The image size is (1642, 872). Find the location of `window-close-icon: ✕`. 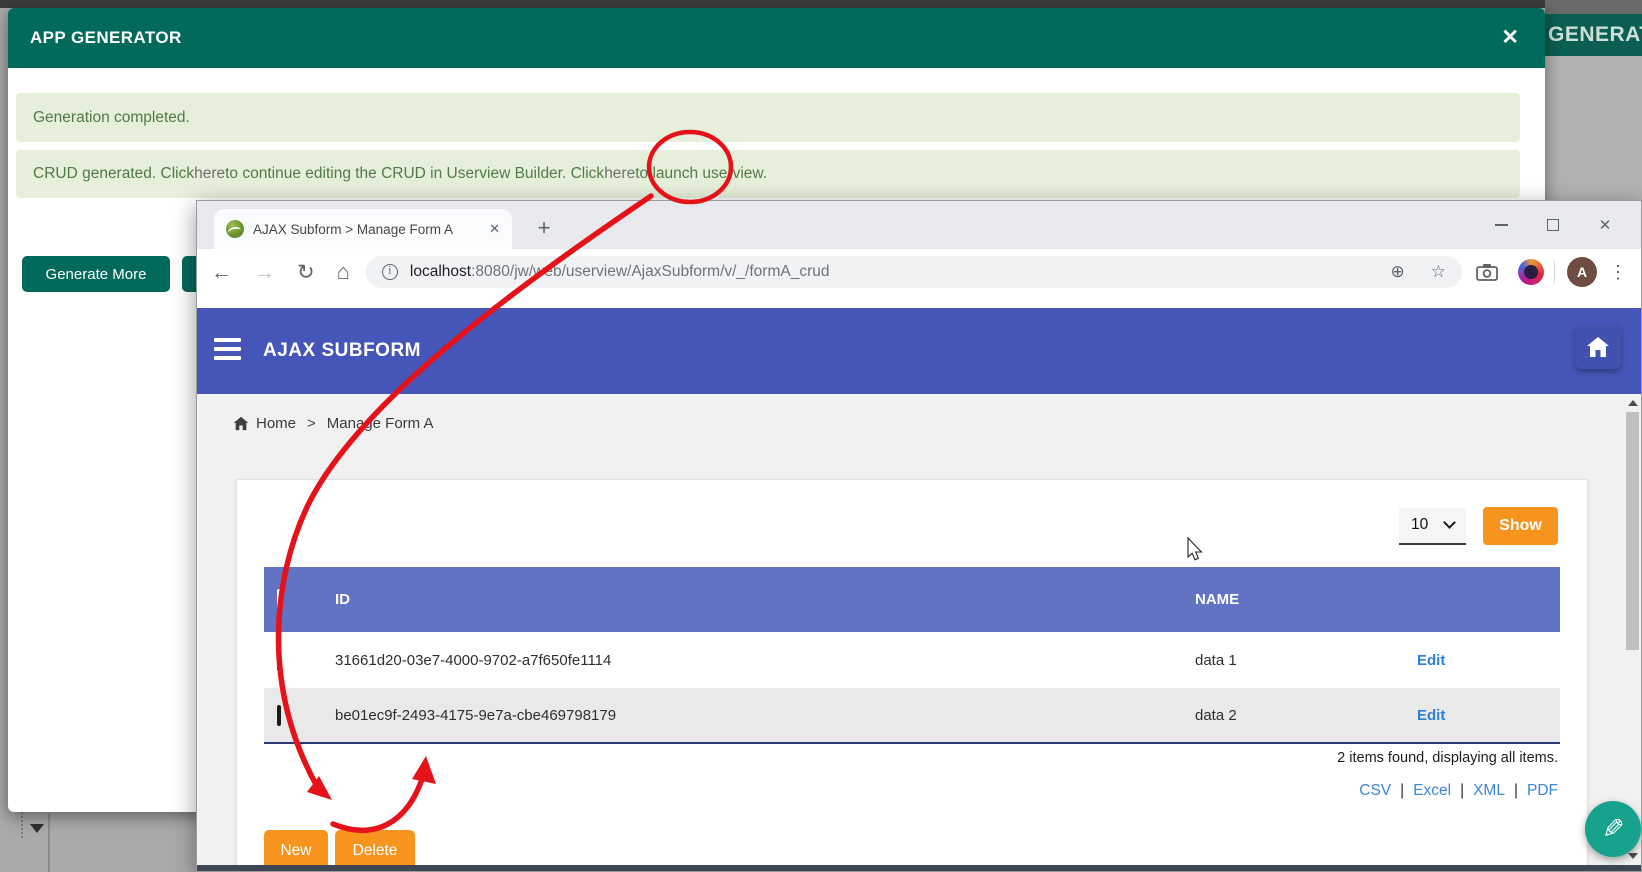

window-close-icon: ✕ is located at coordinates (1605, 225).